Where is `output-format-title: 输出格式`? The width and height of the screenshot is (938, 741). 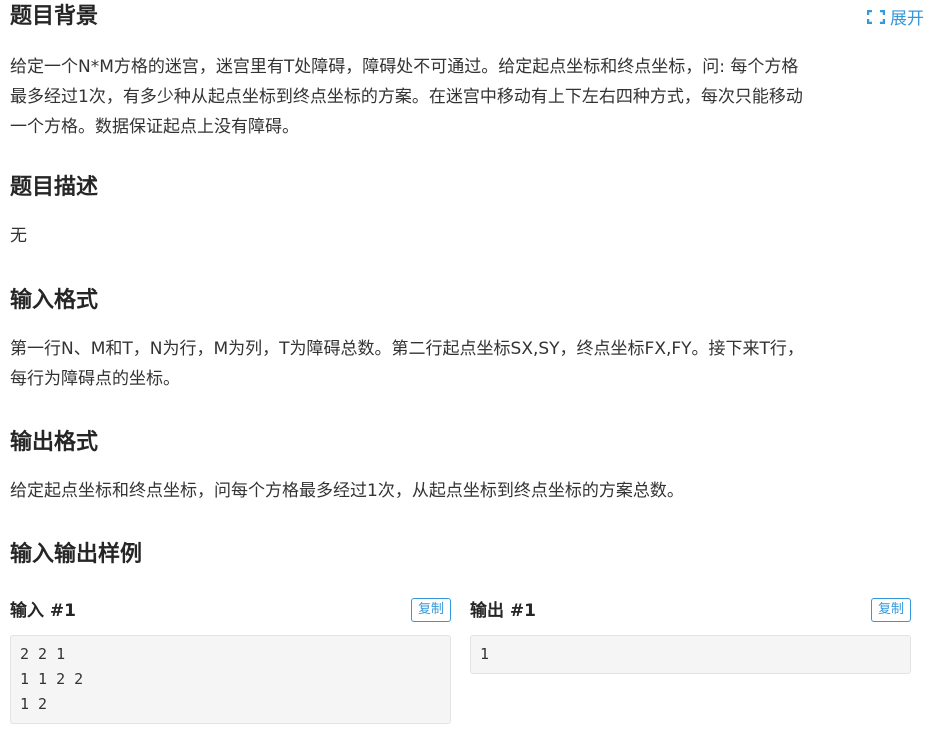 output-format-title: 输出格式 is located at coordinates (54, 442).